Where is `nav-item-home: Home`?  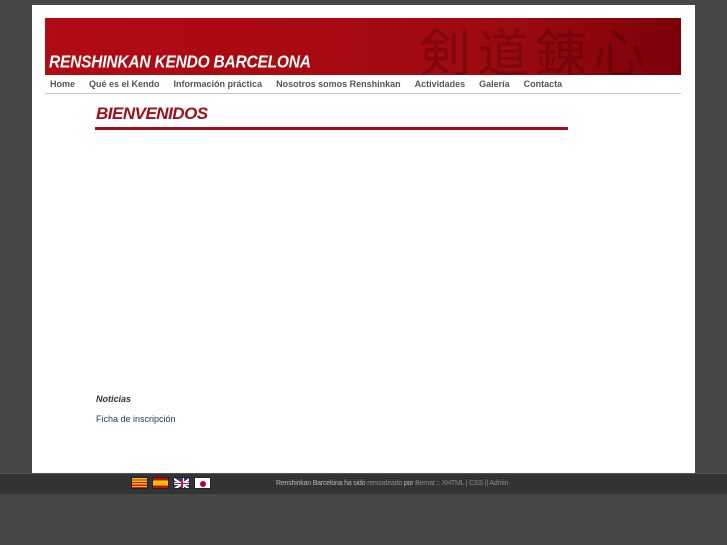
nav-item-home: Home is located at coordinates (63, 84).